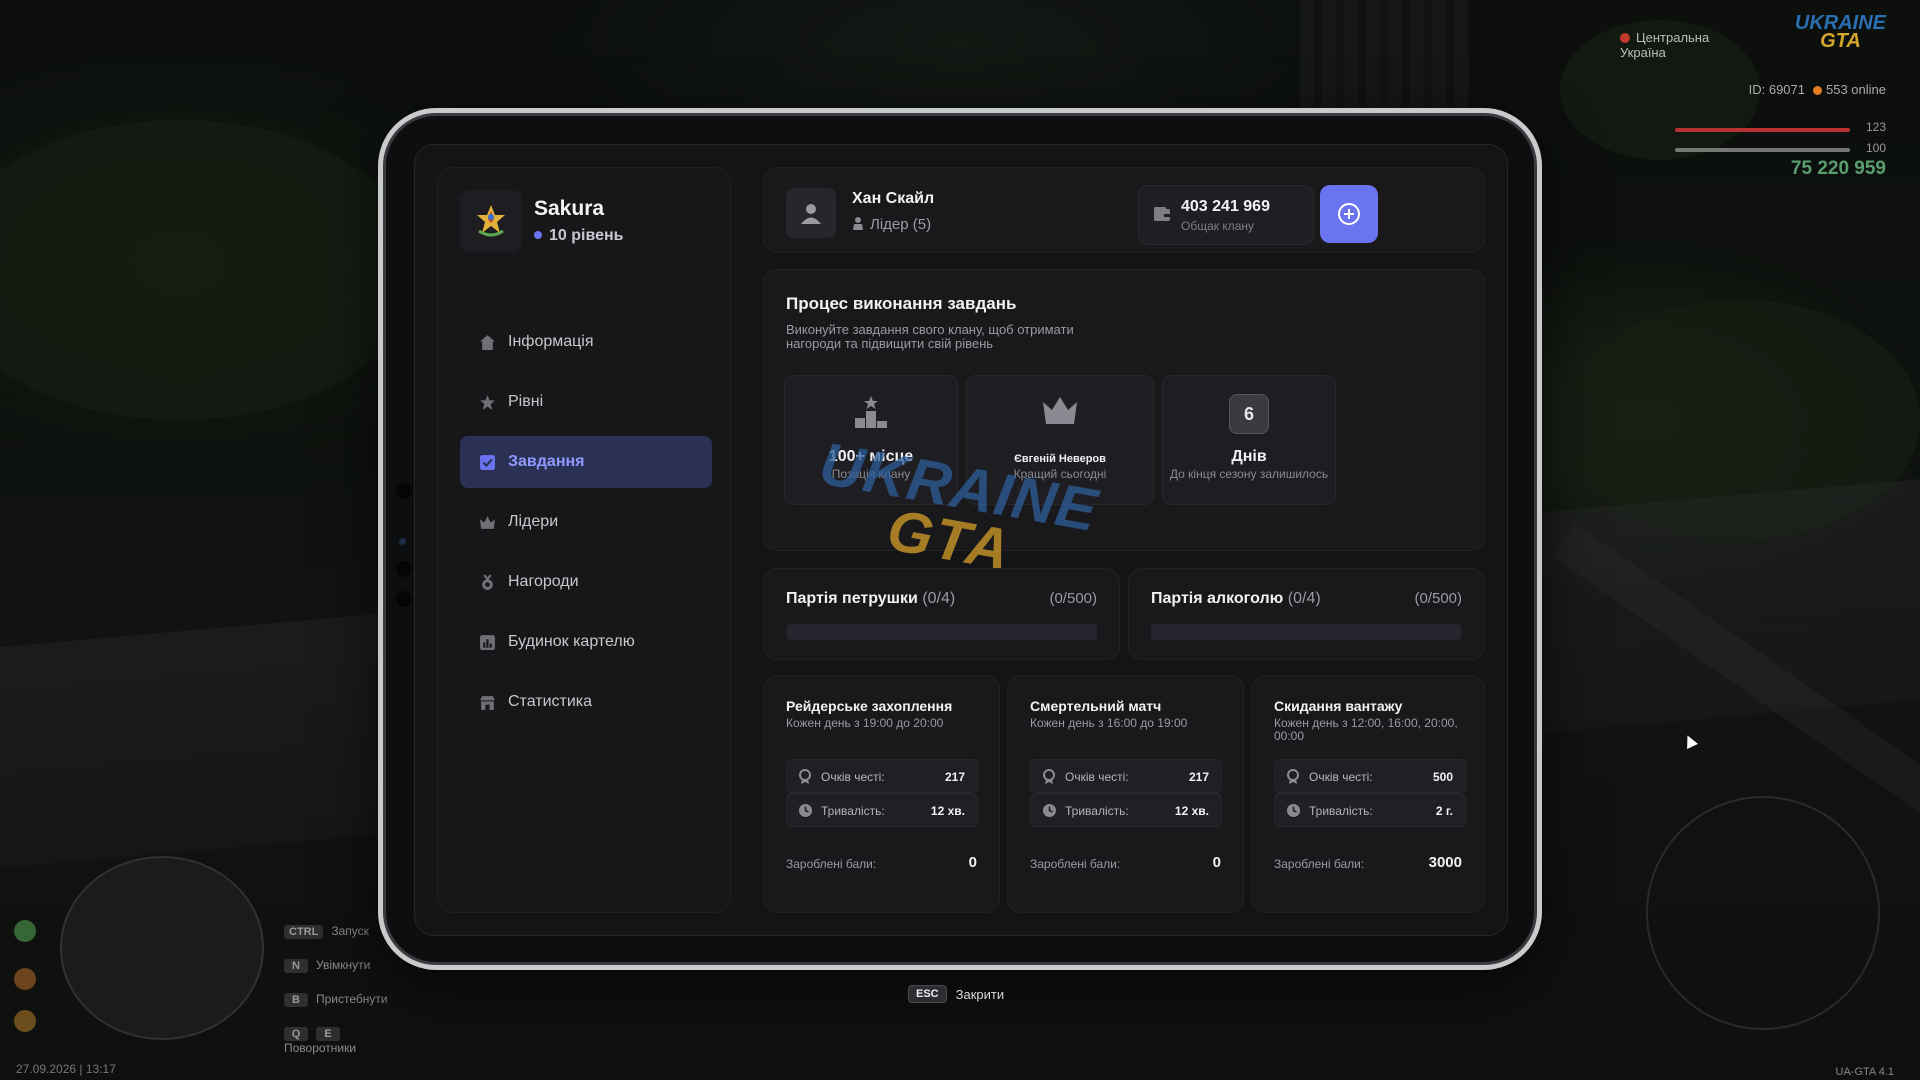 This screenshot has height=1080, width=1920. I want to click on task-schedule: Кожен день з 12:00, 16:00, 20:00, 00:00, so click(1366, 729).